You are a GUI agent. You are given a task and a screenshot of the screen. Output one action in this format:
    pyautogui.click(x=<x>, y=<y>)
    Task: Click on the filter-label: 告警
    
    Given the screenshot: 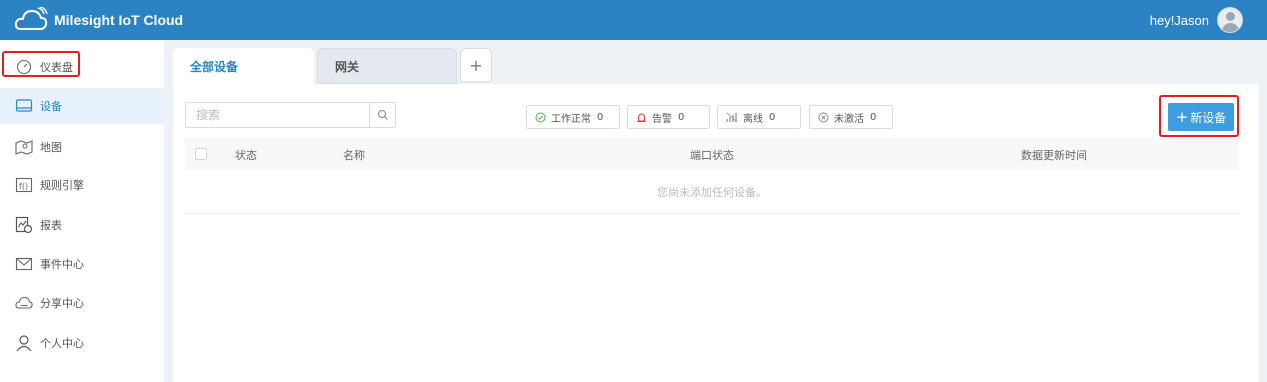 What is the action you would take?
    pyautogui.click(x=662, y=119)
    